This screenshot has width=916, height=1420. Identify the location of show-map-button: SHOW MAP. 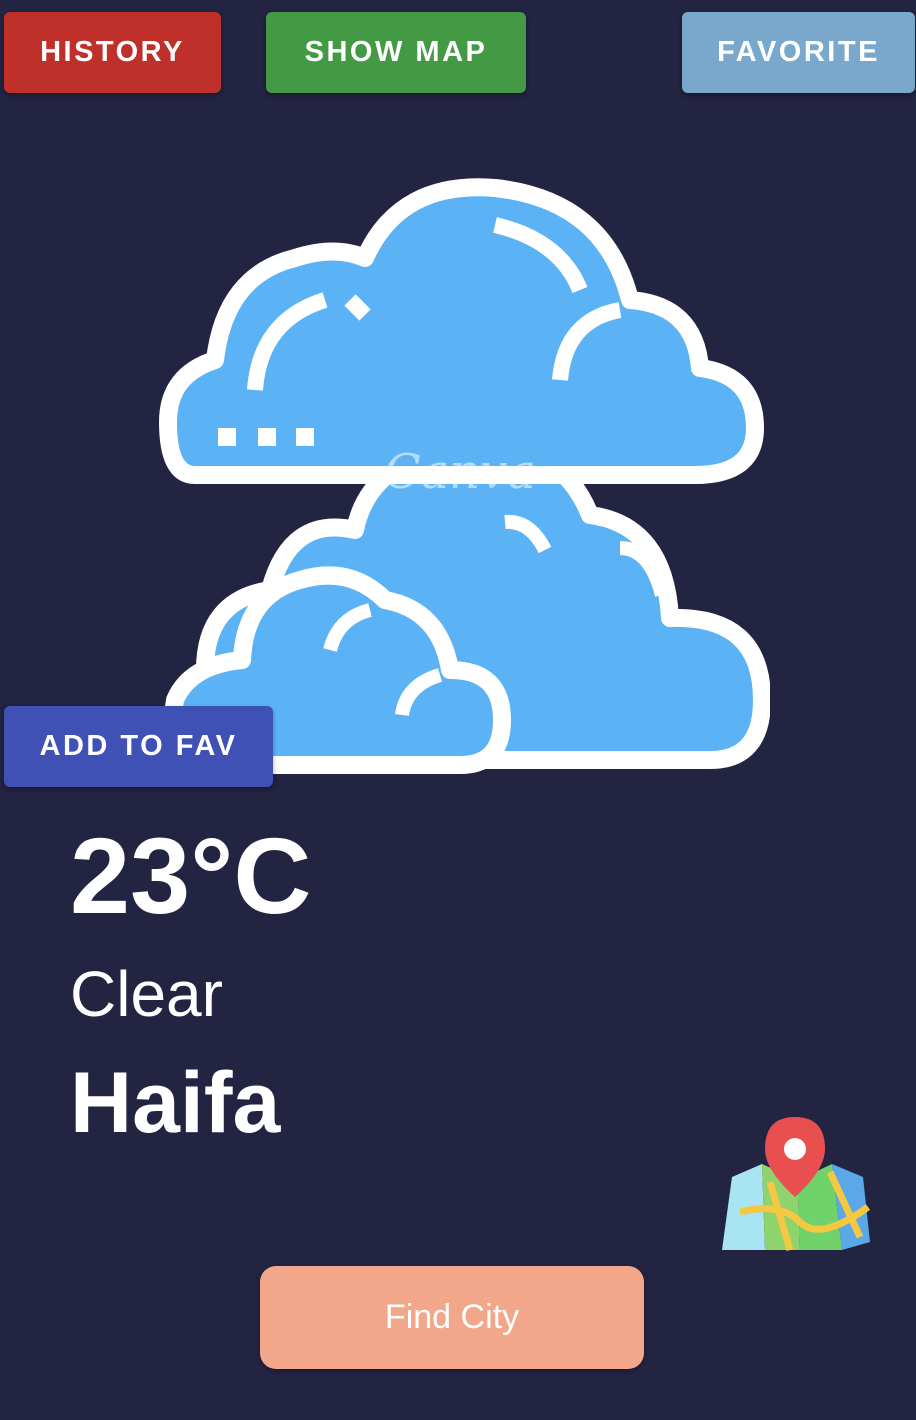
(396, 52).